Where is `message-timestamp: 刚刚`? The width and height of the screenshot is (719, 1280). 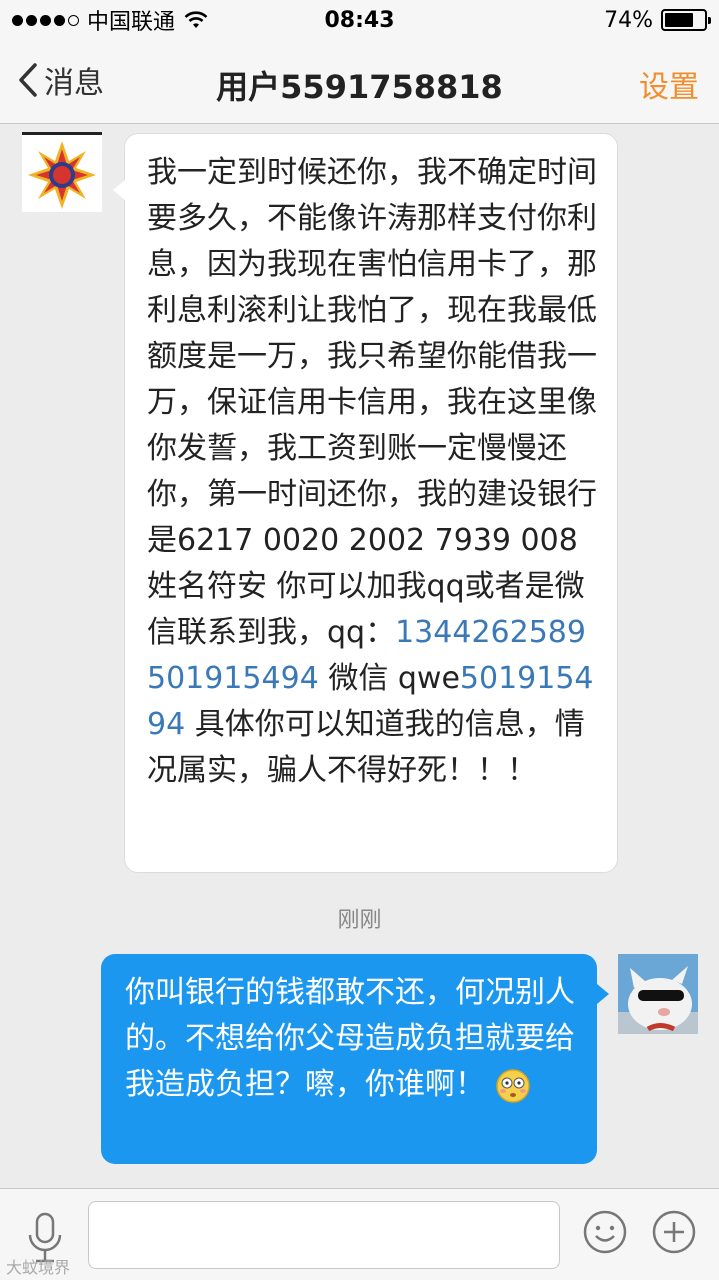
message-timestamp: 刚刚 is located at coordinates (359, 920).